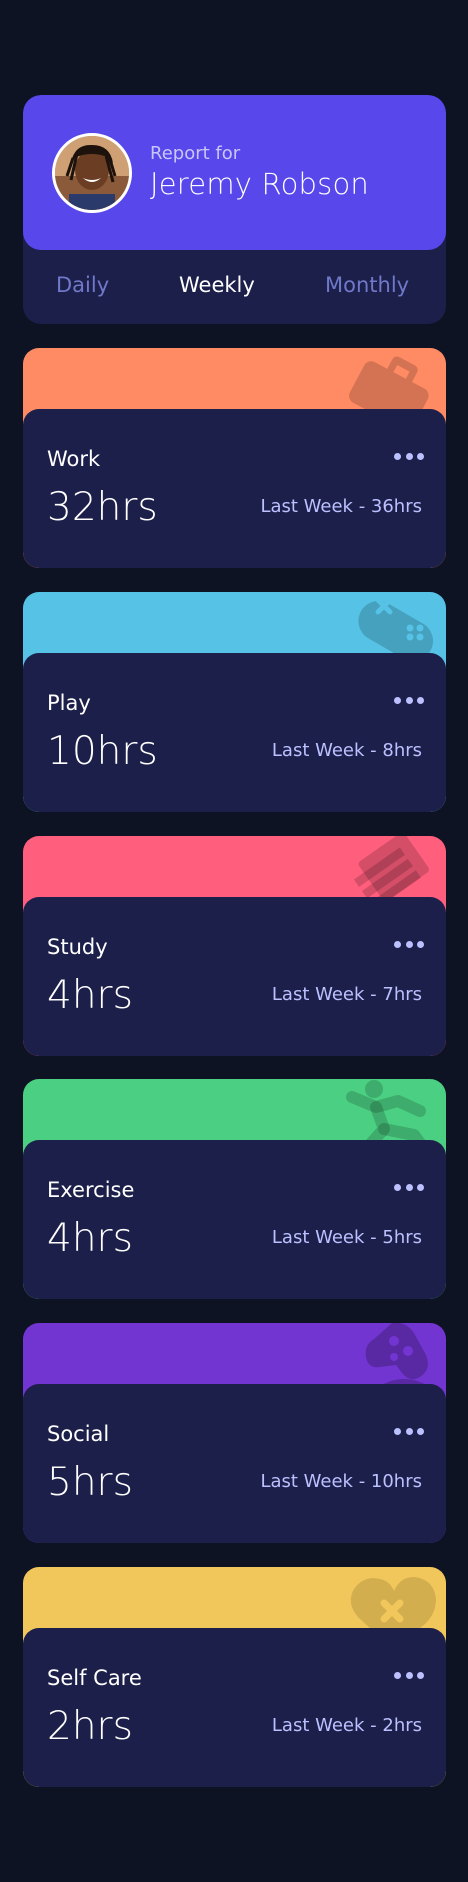 The image size is (468, 1882). Describe the element at coordinates (234, 732) in the screenshot. I see `activity-card-body: Play 10hrs Last Week - 8hrs` at that location.